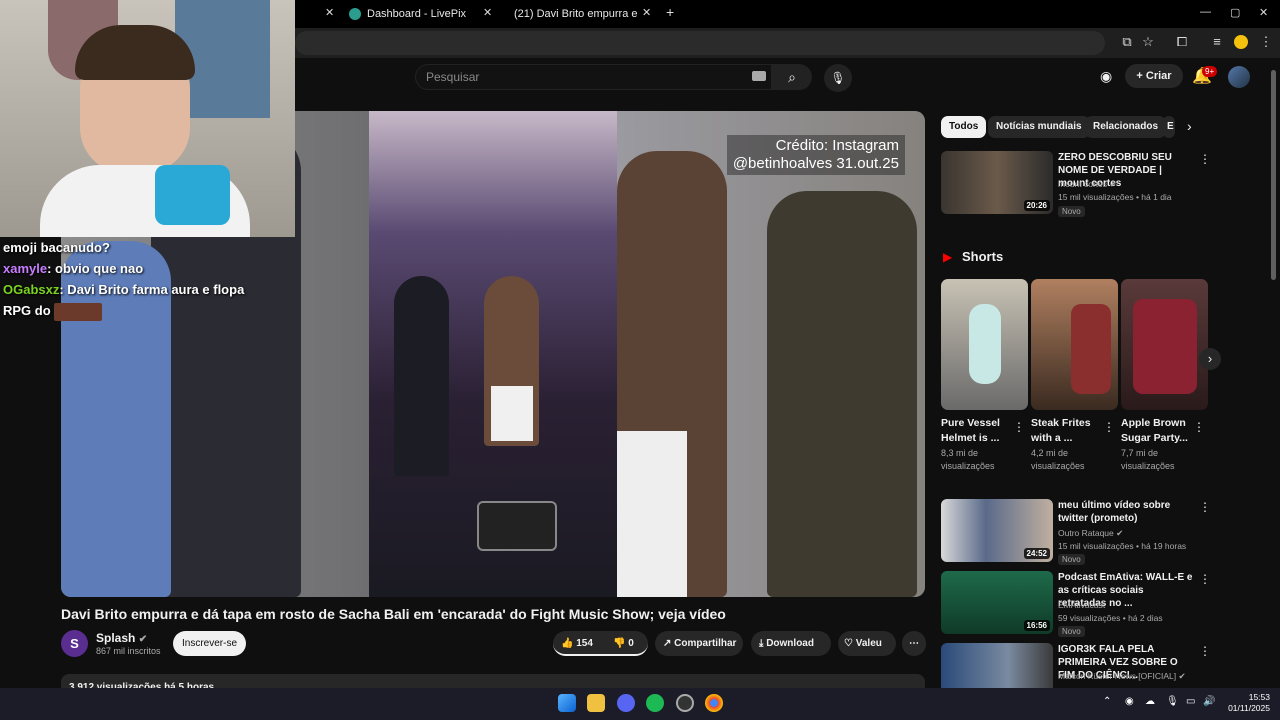  I want to click on subscribe-button: Inscrever-se, so click(209, 643).